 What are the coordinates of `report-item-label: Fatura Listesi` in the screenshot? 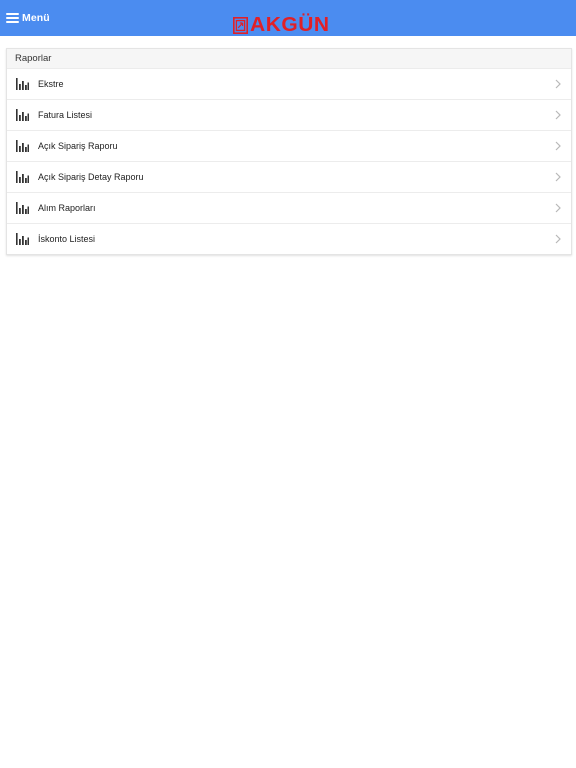 It's located at (65, 115).